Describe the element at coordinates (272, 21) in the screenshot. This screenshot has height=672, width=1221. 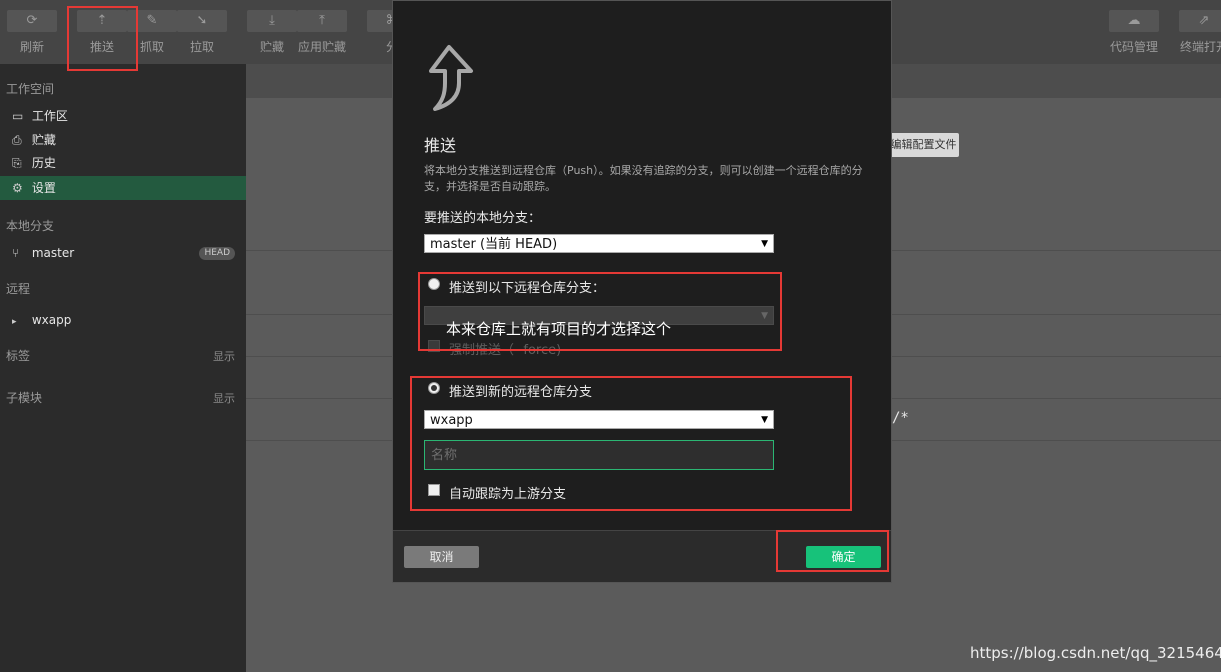
I see `stash-icon: ⤓` at that location.